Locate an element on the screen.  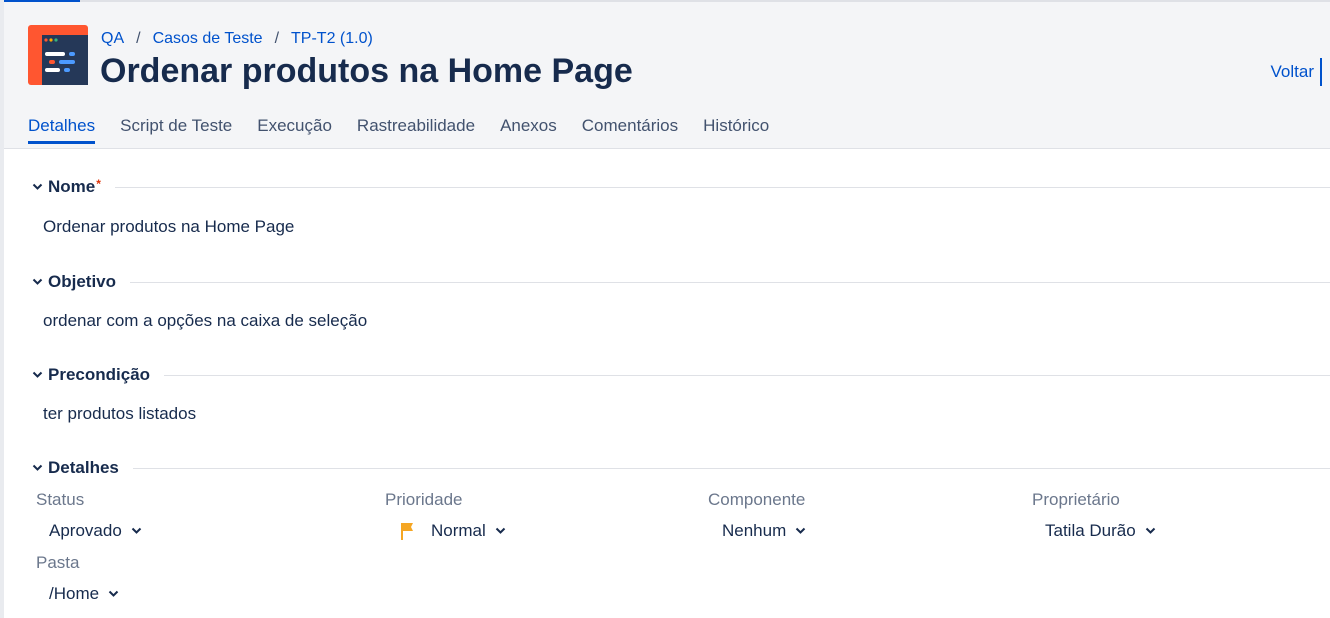
precondition-value: ter produtos listados is located at coordinates (119, 414).